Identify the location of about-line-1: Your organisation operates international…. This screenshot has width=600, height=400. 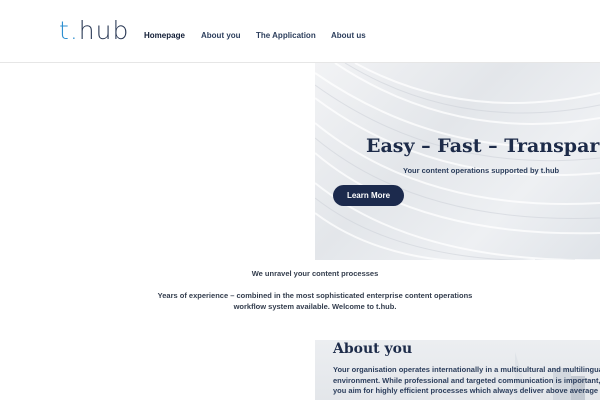
(466, 369).